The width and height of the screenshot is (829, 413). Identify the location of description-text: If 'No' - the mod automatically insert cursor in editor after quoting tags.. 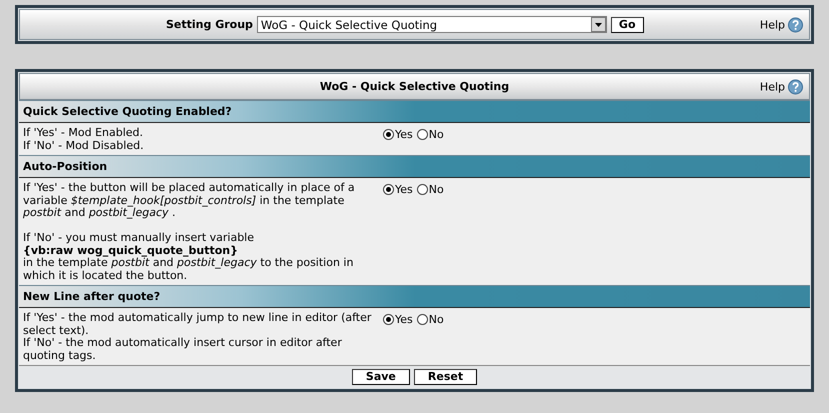
(183, 349).